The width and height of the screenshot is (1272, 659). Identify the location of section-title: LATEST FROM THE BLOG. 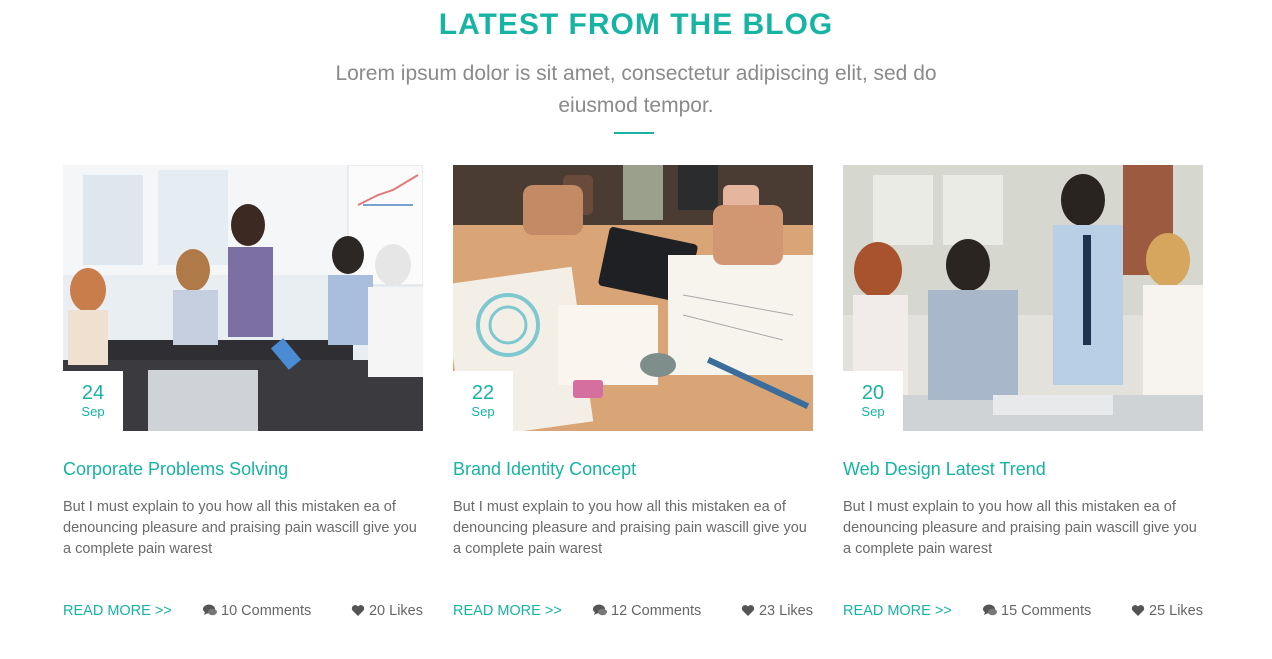
(636, 24).